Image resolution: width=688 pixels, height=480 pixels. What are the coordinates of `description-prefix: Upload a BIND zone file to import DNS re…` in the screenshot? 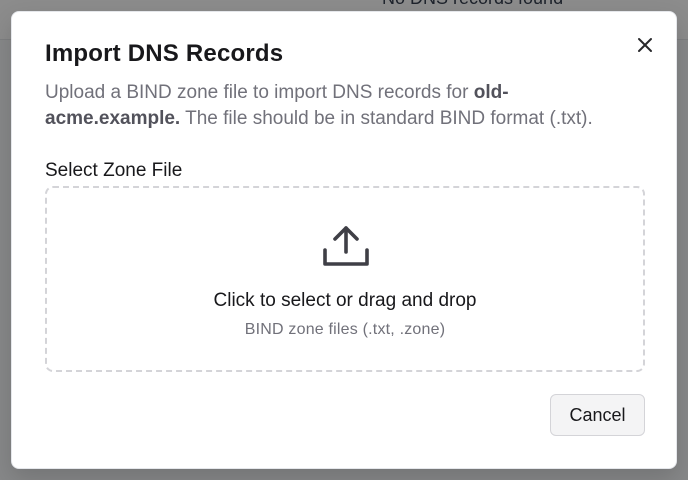 It's located at (259, 92).